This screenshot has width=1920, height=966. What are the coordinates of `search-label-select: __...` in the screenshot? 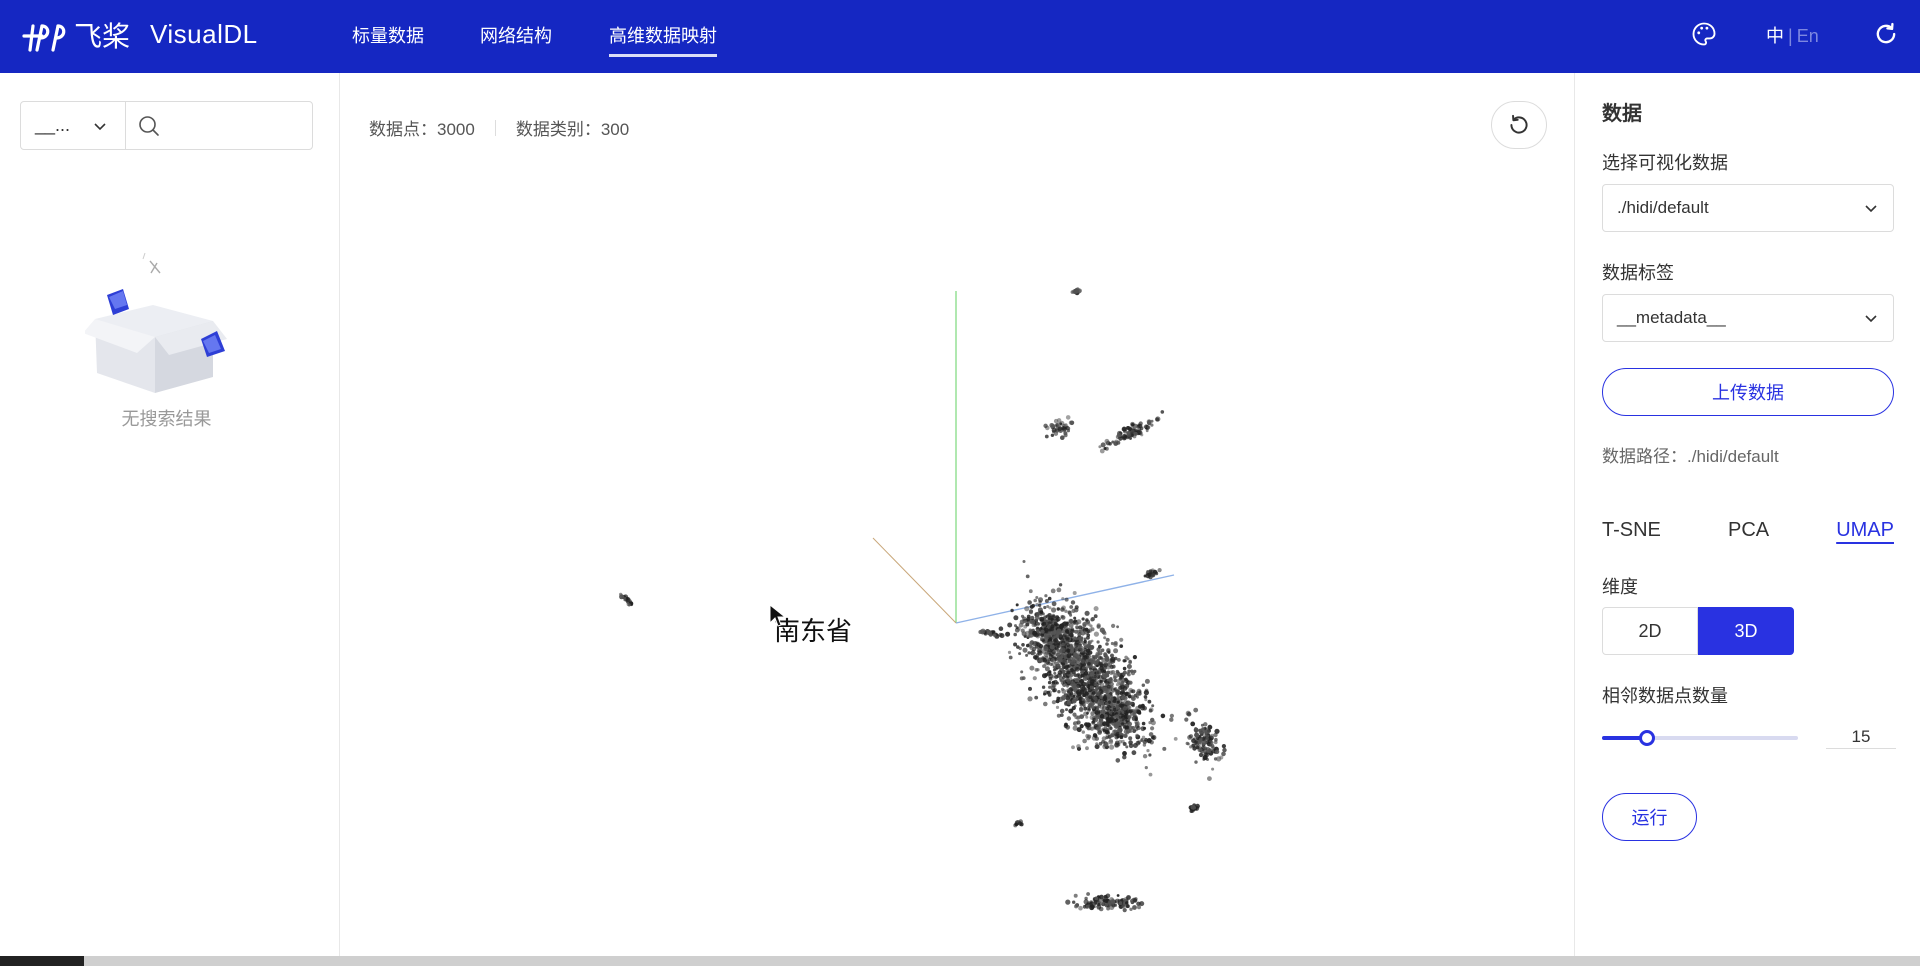 It's located at (73, 125).